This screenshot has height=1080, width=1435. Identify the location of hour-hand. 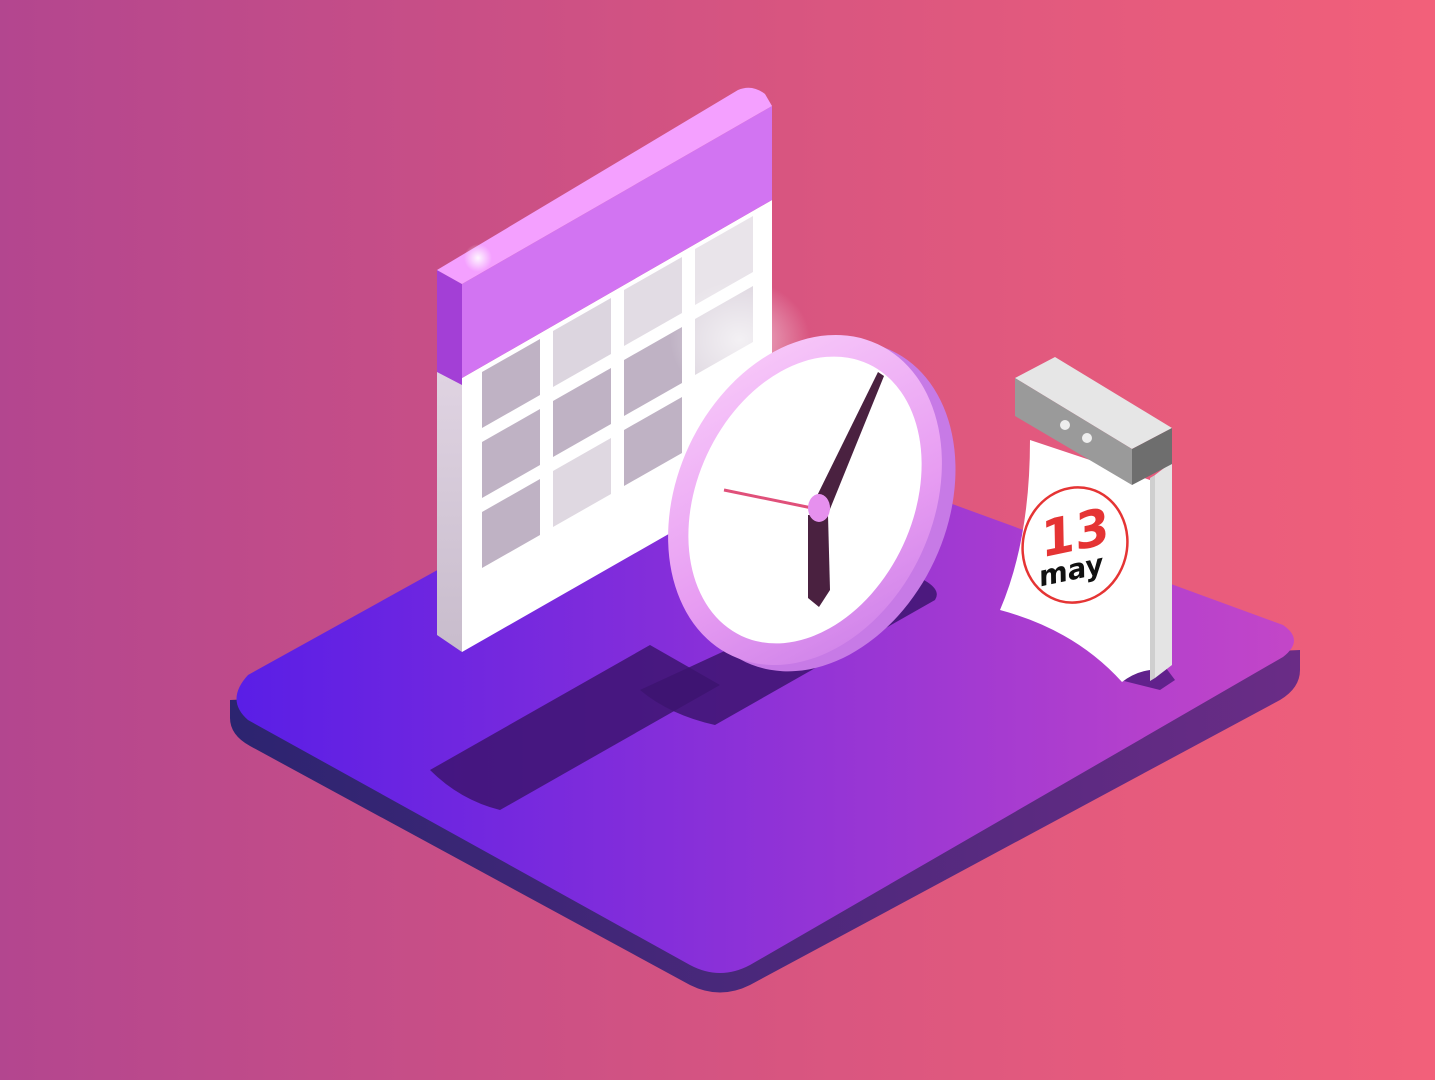
(819, 561).